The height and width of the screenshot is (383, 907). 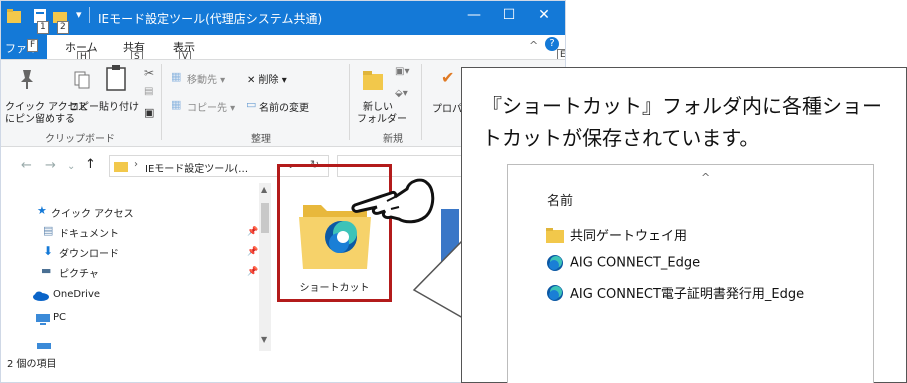 What do you see at coordinates (43, 319) in the screenshot?
I see `pc-icon` at bounding box center [43, 319].